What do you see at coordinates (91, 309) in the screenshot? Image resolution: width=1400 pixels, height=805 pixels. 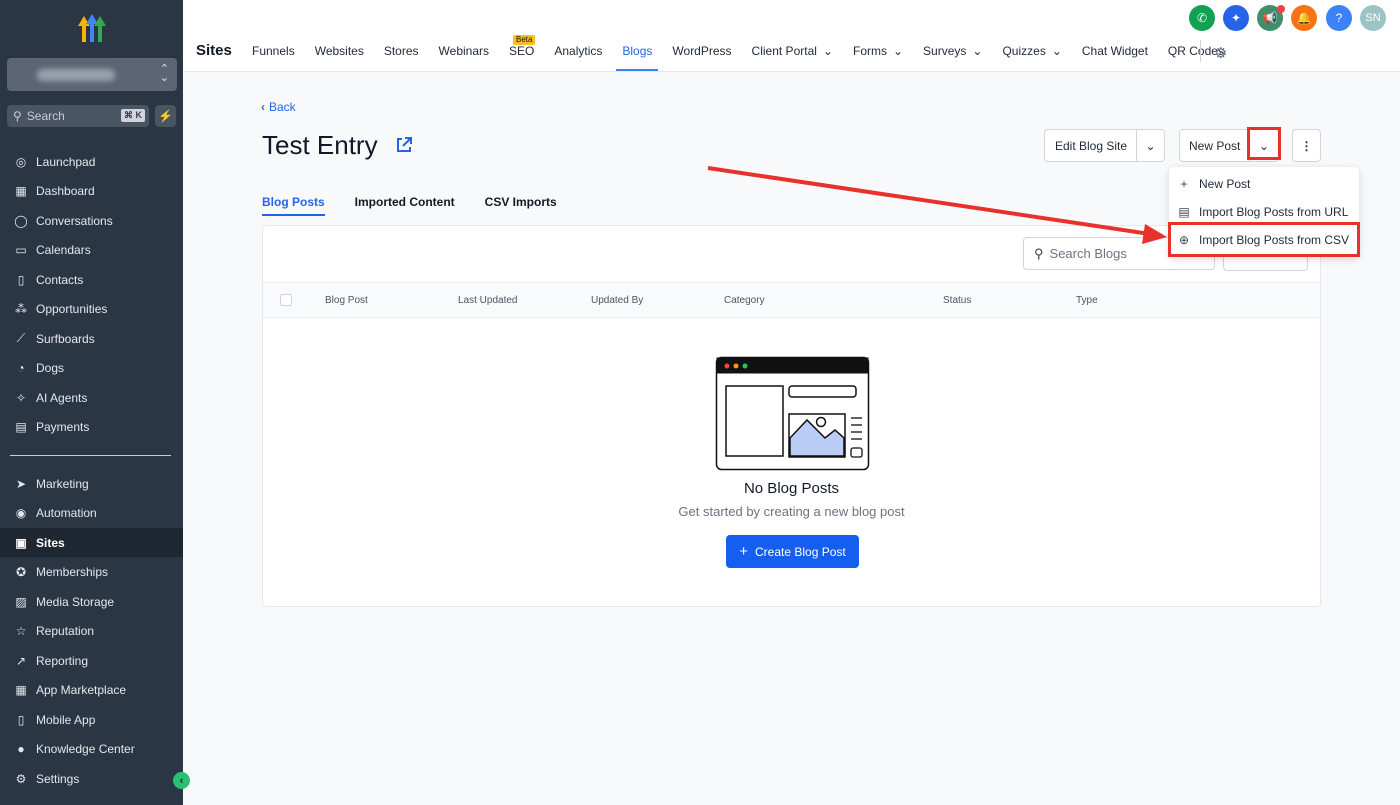 I see `sidebar-item-opportunities: ⁂ Opportunities` at bounding box center [91, 309].